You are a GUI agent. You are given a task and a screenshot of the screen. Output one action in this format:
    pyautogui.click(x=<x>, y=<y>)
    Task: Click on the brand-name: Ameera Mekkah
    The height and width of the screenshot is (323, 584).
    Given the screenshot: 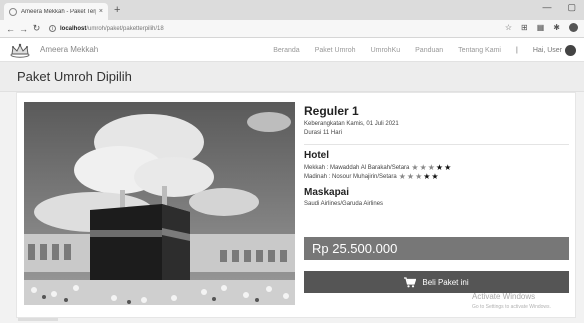 What is the action you would take?
    pyautogui.click(x=69, y=49)
    